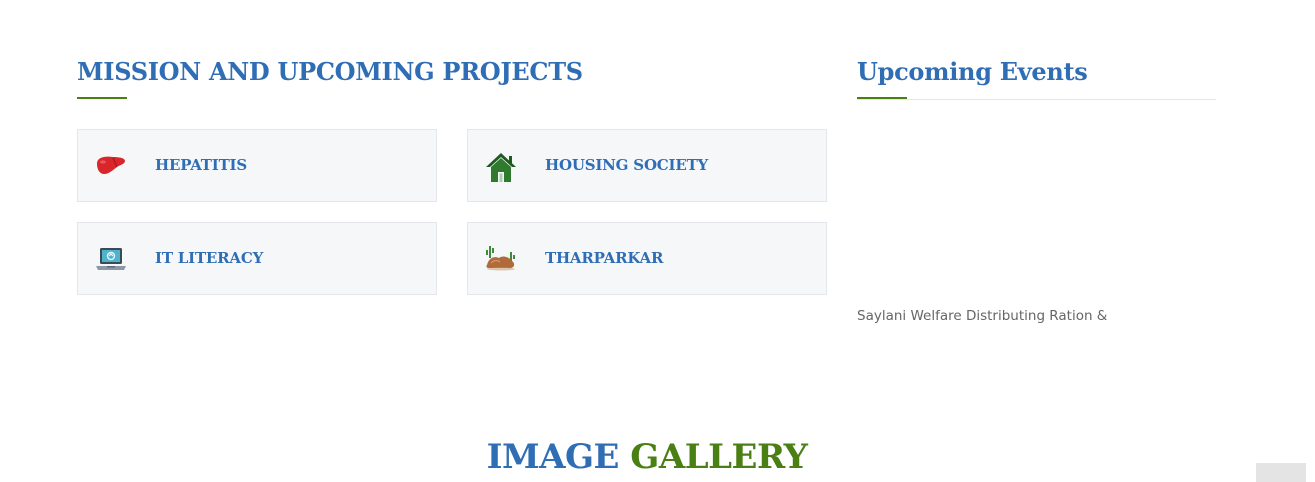 The width and height of the screenshot is (1315, 482). What do you see at coordinates (972, 71) in the screenshot?
I see `events-section-title: Upcoming Events` at bounding box center [972, 71].